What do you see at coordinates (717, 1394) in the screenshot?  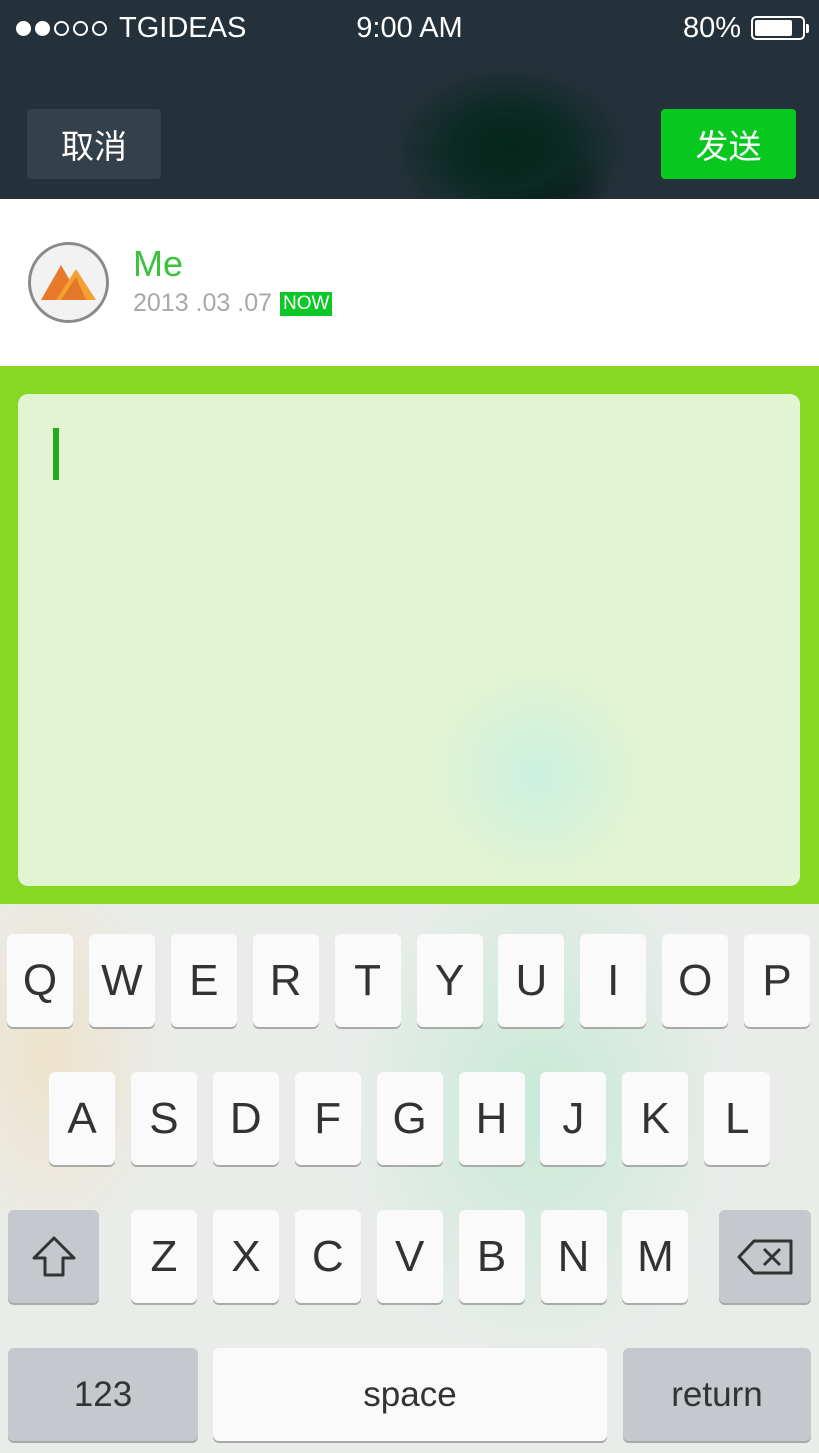 I see `return-key: return` at bounding box center [717, 1394].